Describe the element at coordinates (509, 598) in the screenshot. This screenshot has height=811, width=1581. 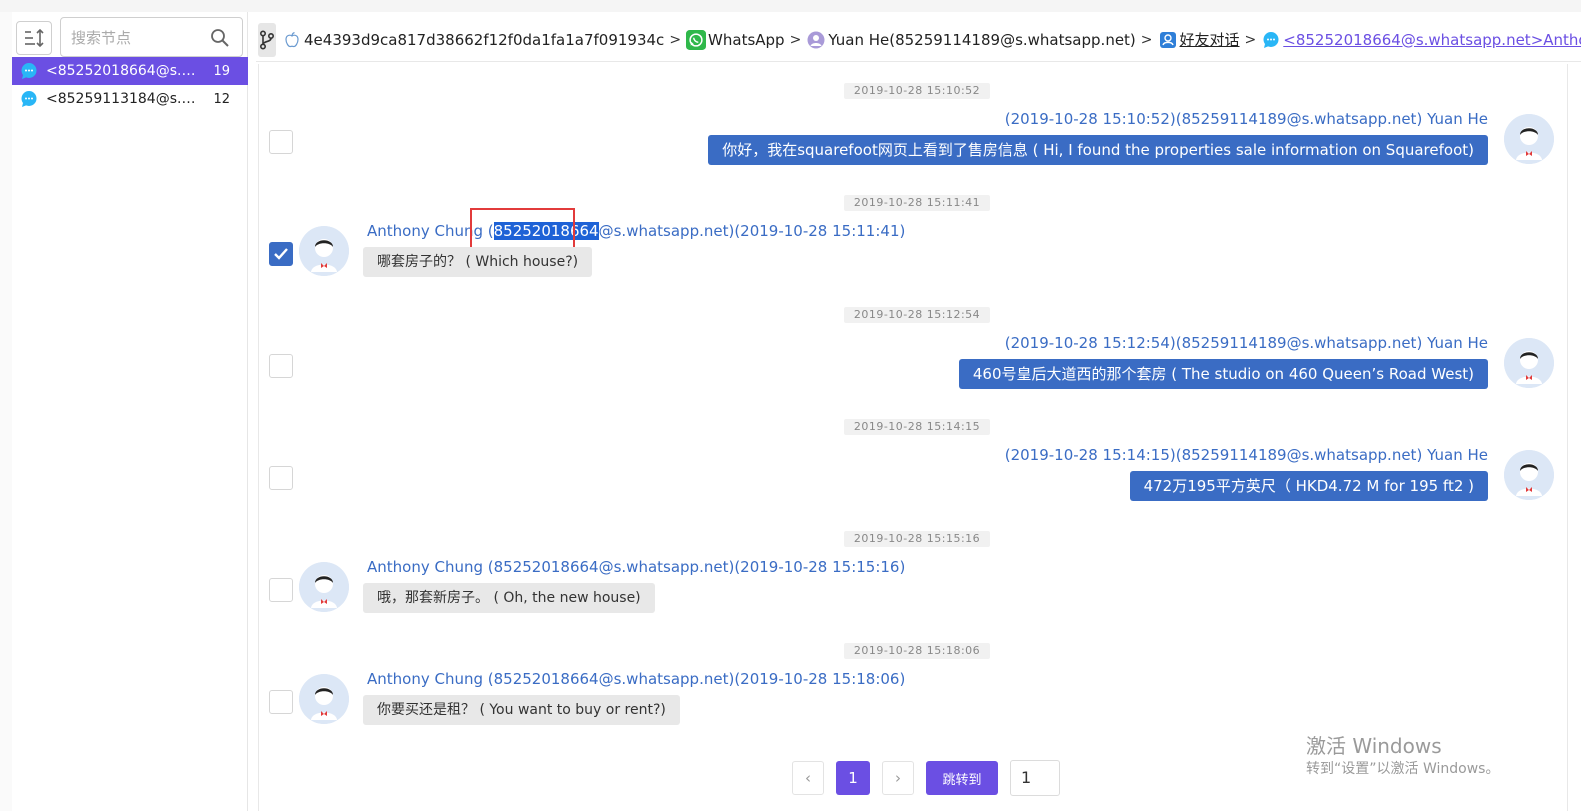
I see `message-bubble: 哦，那套新房子。 ( Oh, the new house)` at that location.